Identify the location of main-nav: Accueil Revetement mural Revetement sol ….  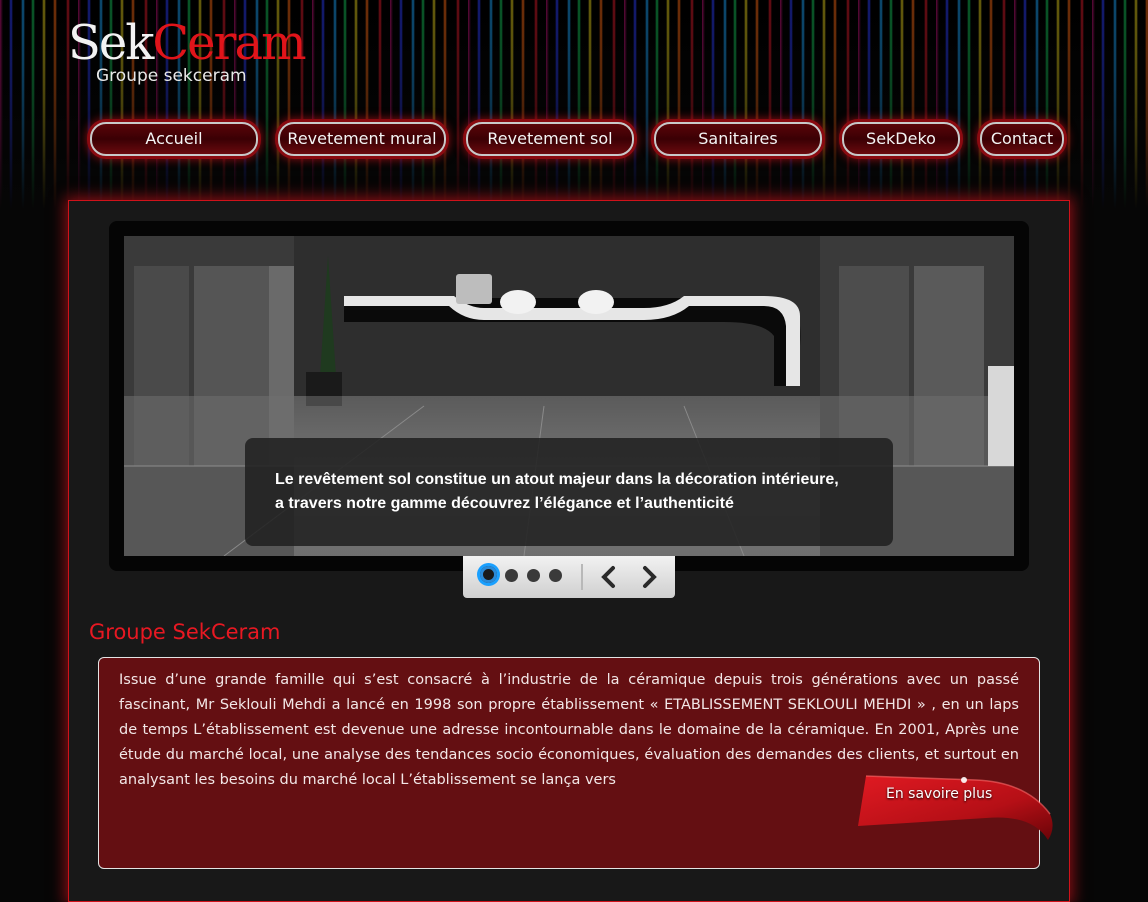
(574, 139).